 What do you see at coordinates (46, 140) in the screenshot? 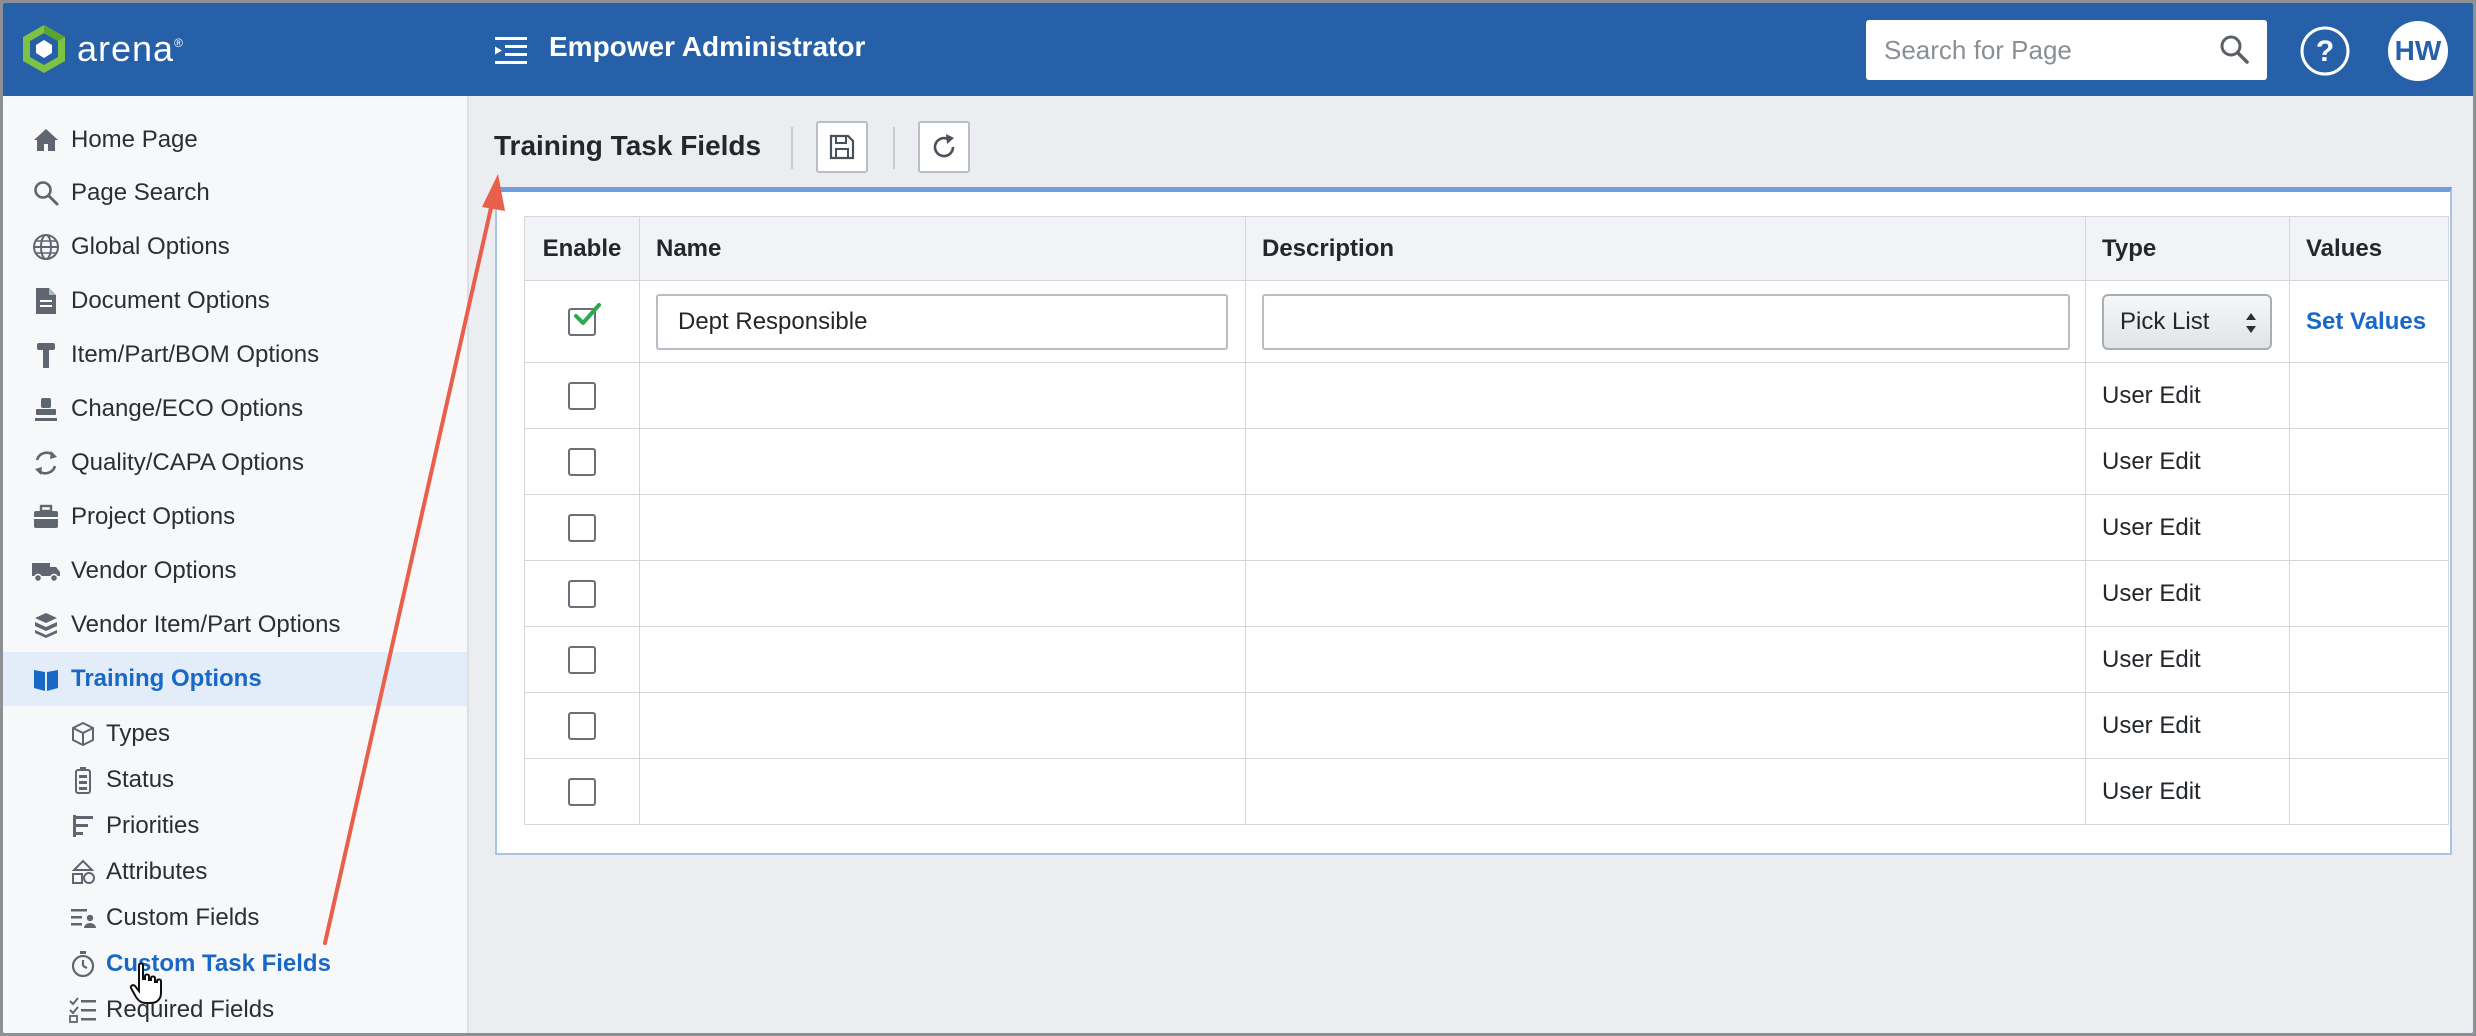
I see `home-icon` at bounding box center [46, 140].